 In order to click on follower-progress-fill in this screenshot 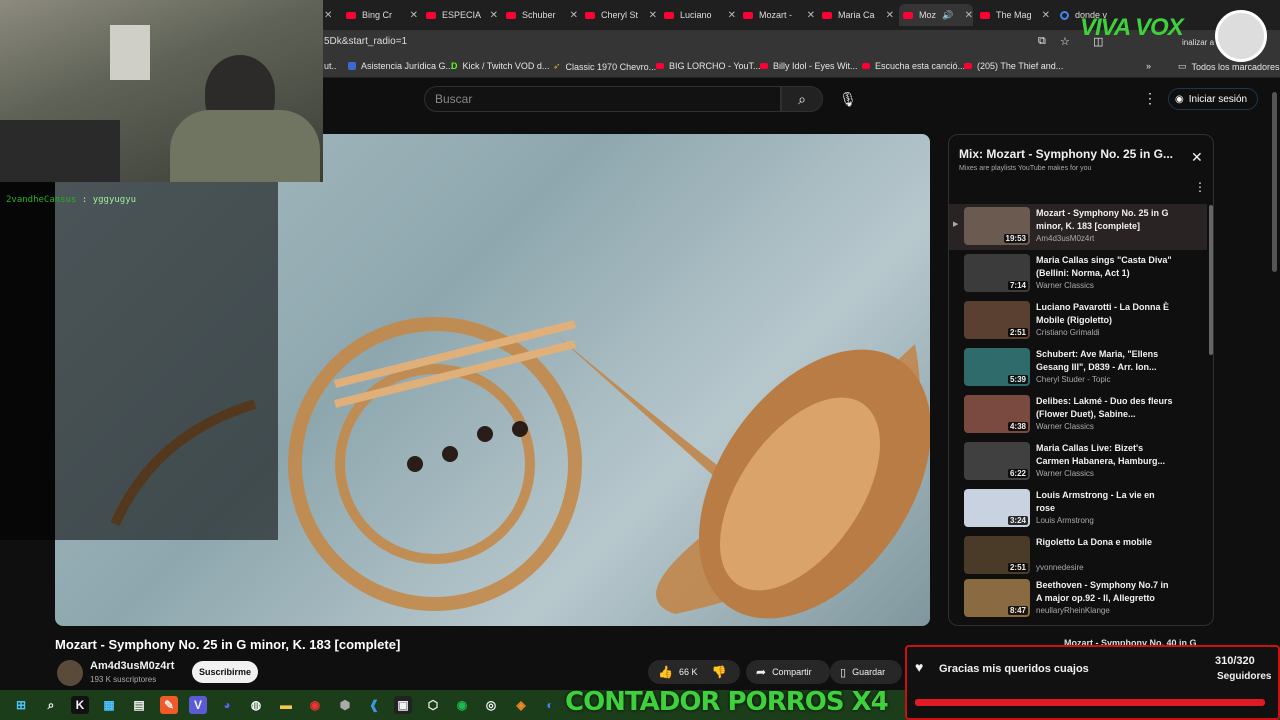, I will do `click(1085, 702)`.